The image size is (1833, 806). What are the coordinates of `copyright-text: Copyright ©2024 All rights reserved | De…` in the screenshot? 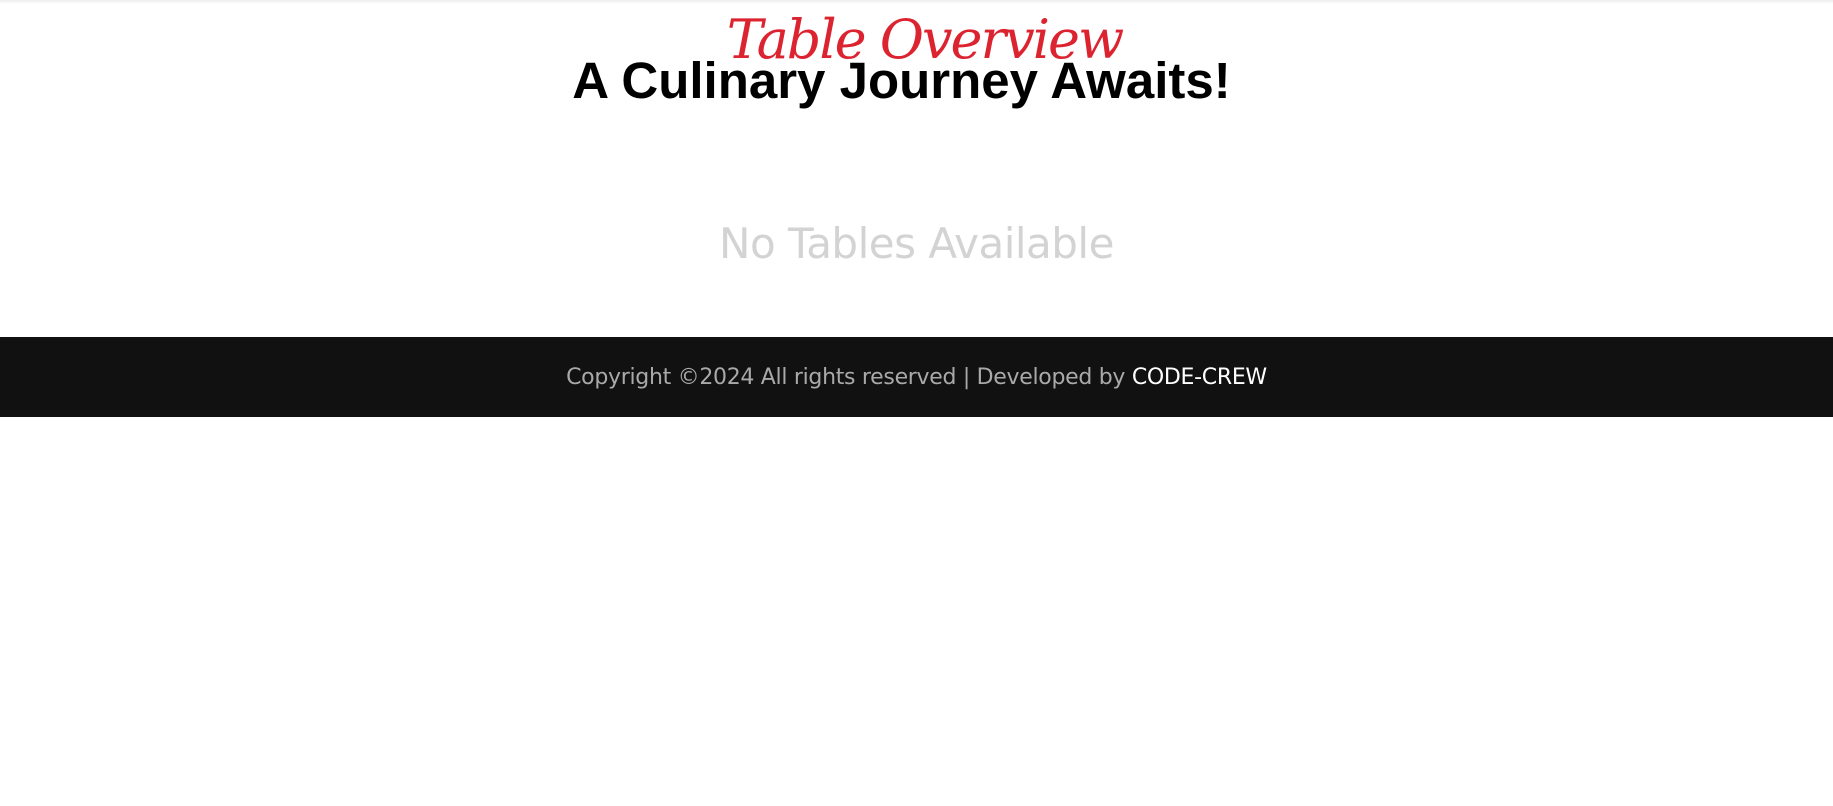 It's located at (849, 377).